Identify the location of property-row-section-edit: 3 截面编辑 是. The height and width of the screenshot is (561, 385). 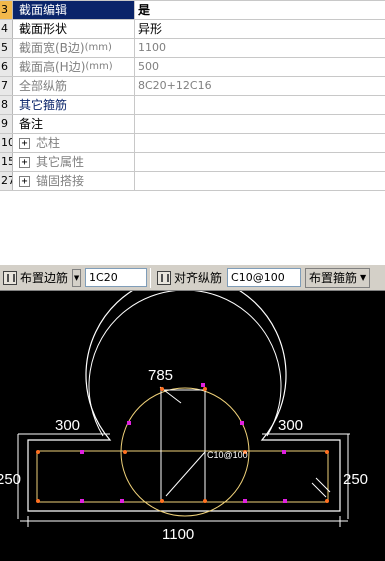
(192, 10).